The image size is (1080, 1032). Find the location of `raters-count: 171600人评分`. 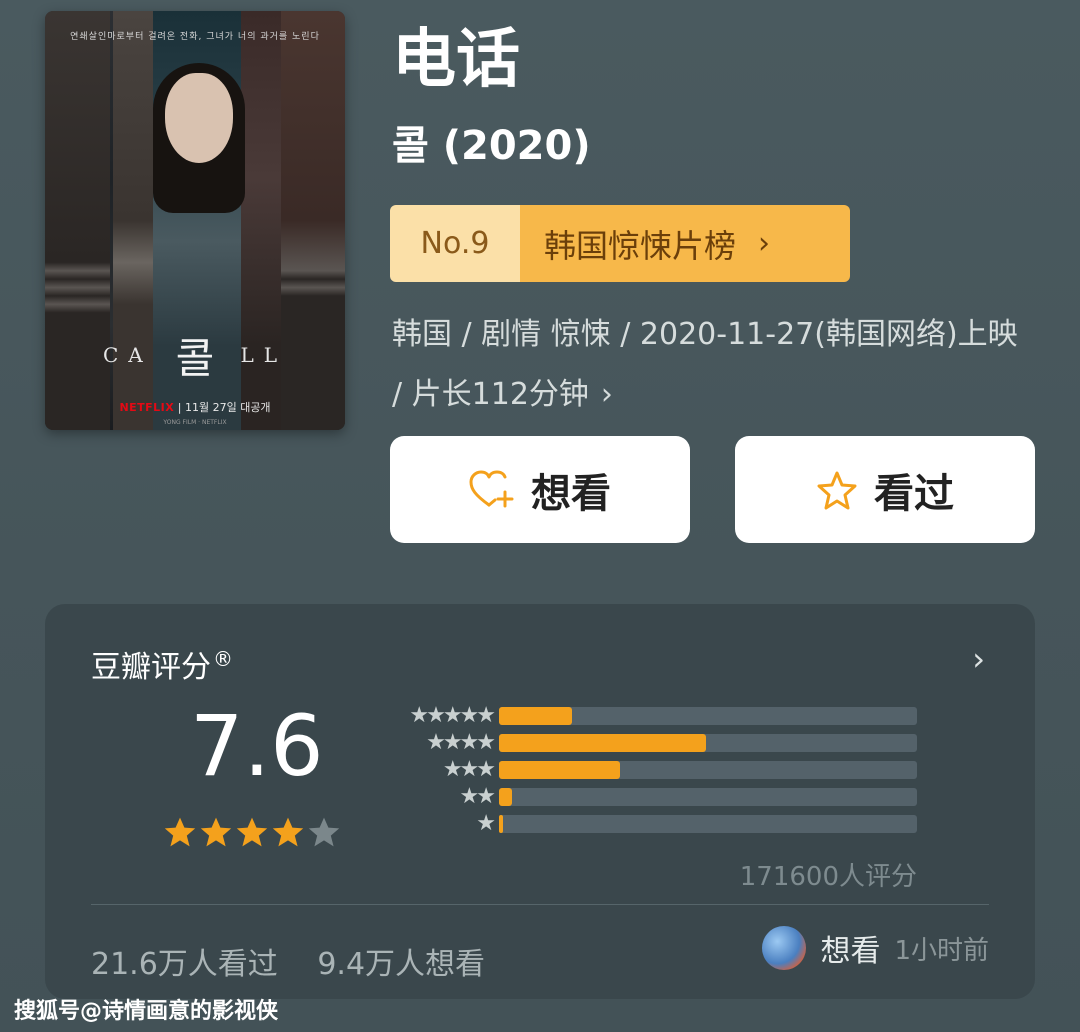

raters-count: 171600人评分 is located at coordinates (828, 877).